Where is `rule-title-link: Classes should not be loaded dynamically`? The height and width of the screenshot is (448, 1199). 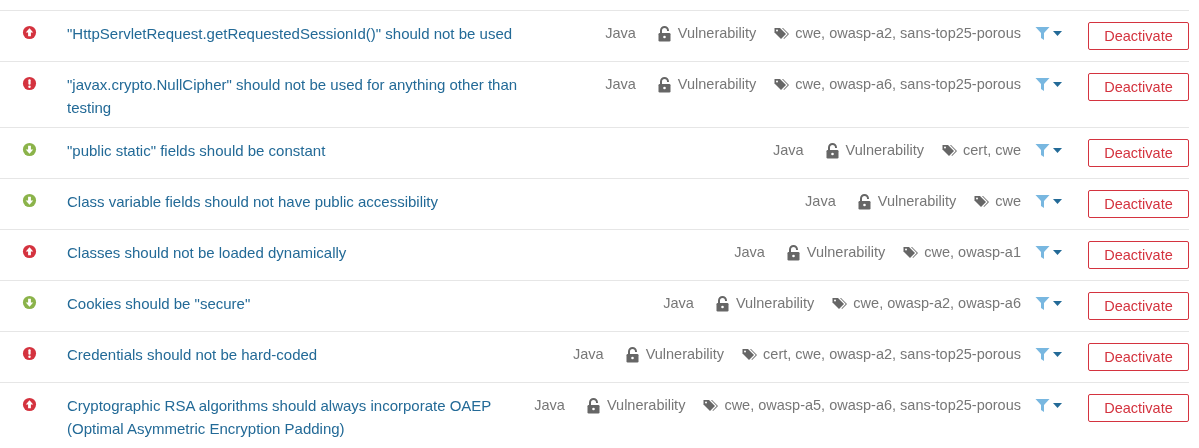 rule-title-link: Classes should not be loaded dynamically is located at coordinates (207, 252).